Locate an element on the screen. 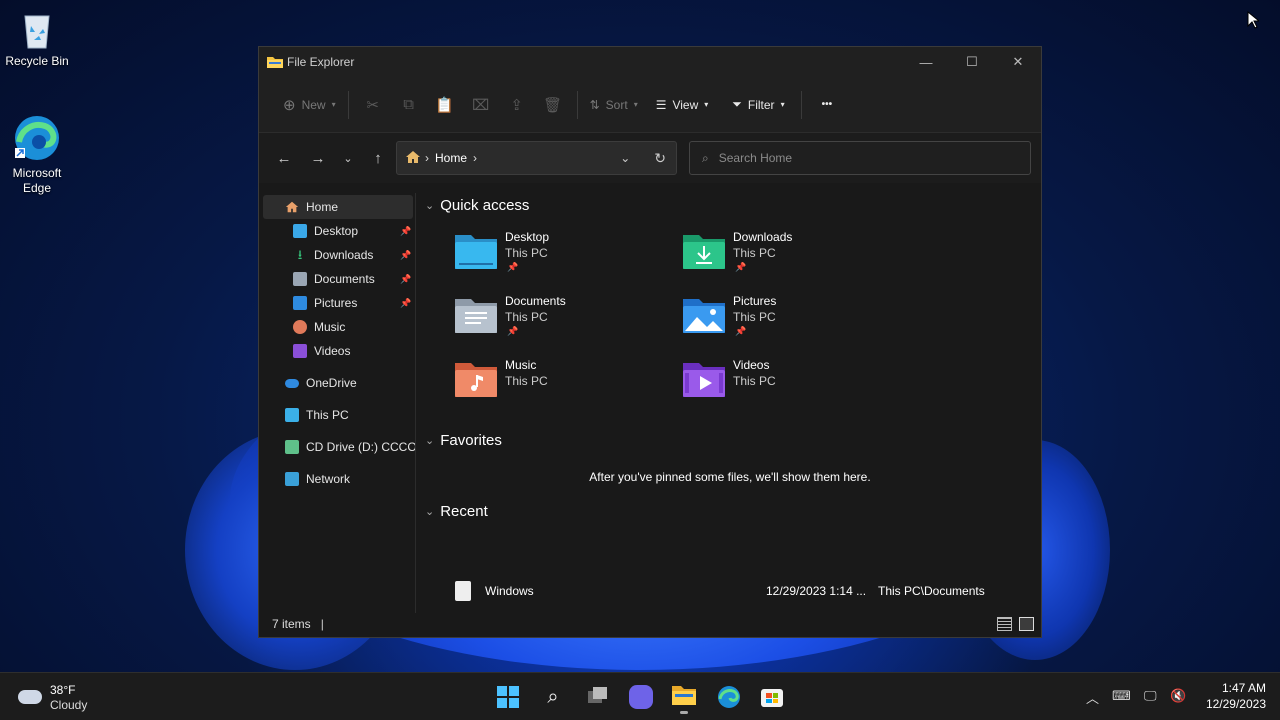 The height and width of the screenshot is (720, 1280). recent-locations-button: ⌄ is located at coordinates (348, 158).